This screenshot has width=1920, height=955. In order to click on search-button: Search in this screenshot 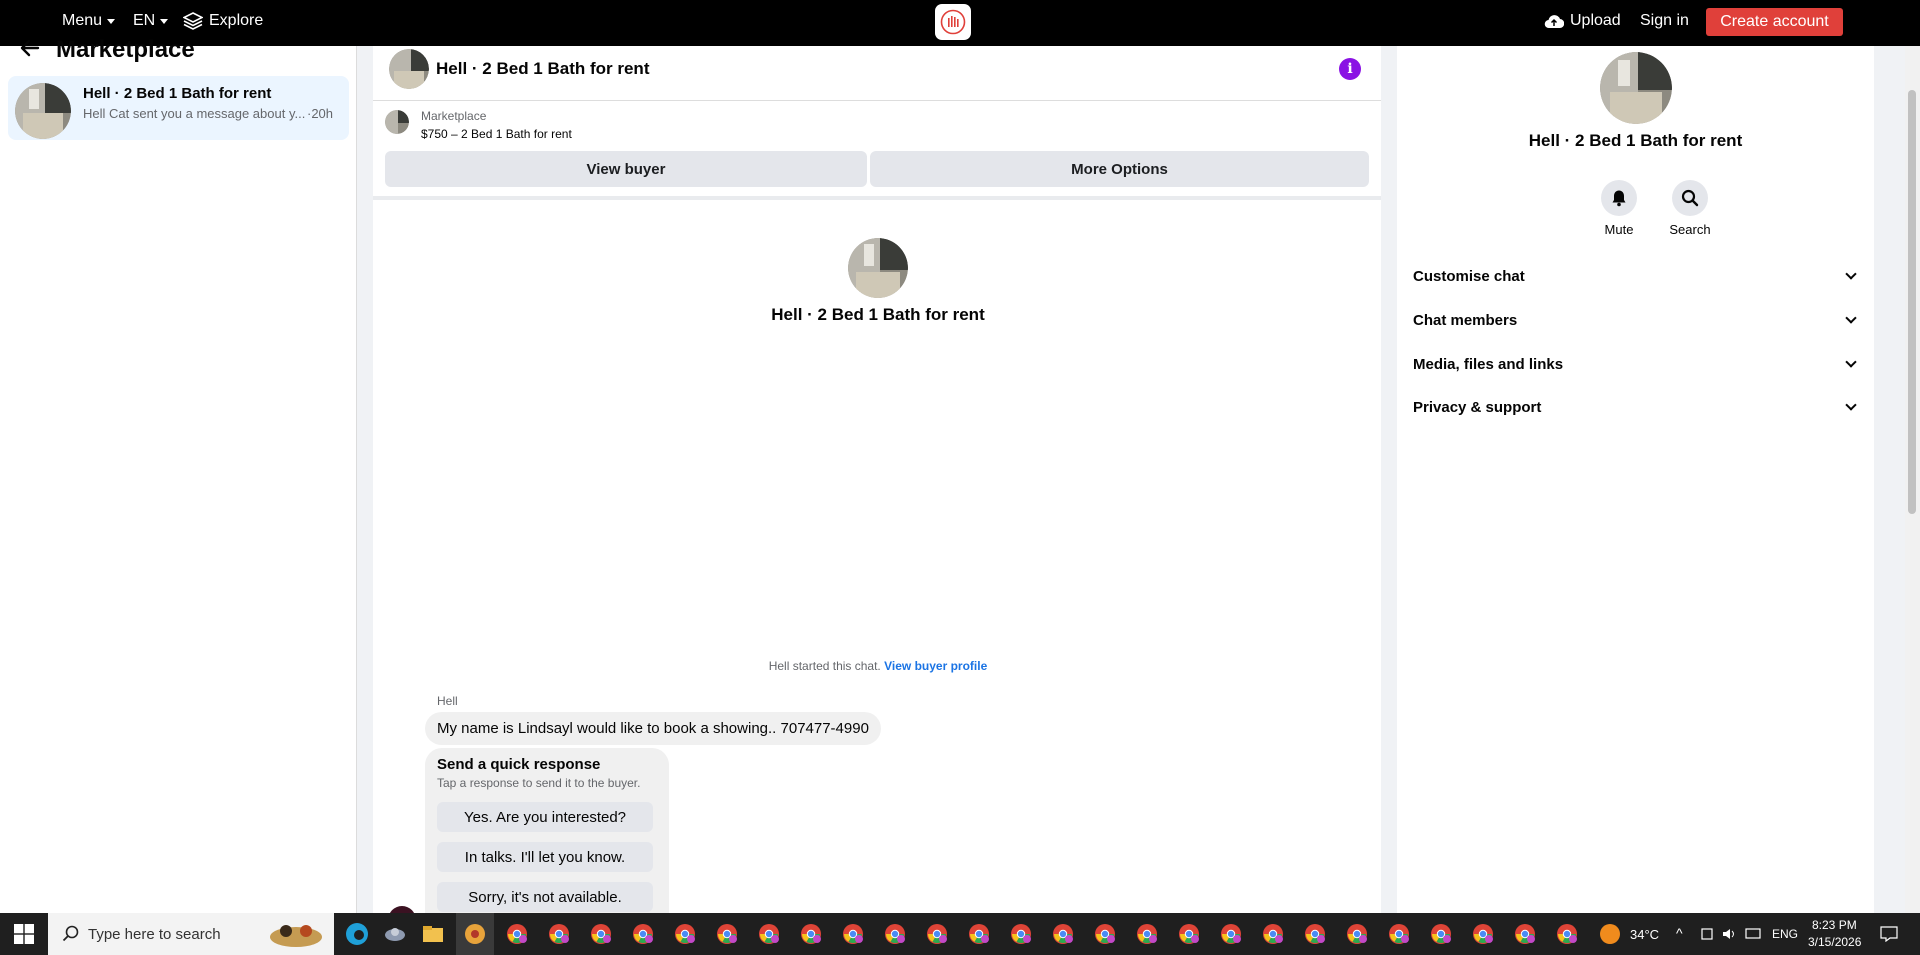, I will do `click(1690, 208)`.